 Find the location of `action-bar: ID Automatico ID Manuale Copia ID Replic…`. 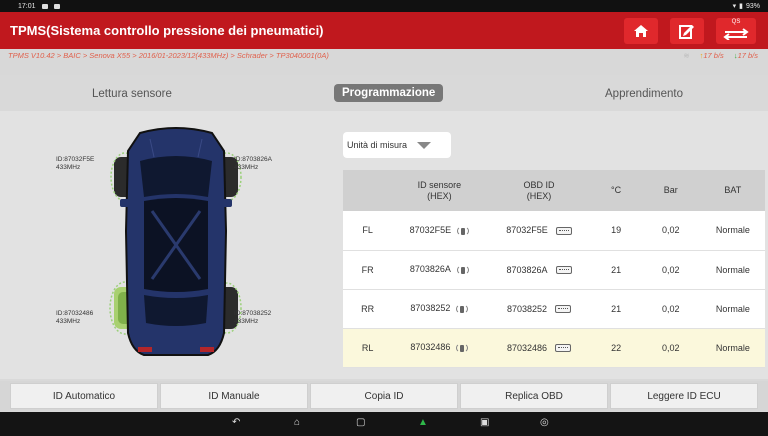

action-bar: ID Automatico ID Manuale Copia ID Replic… is located at coordinates (384, 396).